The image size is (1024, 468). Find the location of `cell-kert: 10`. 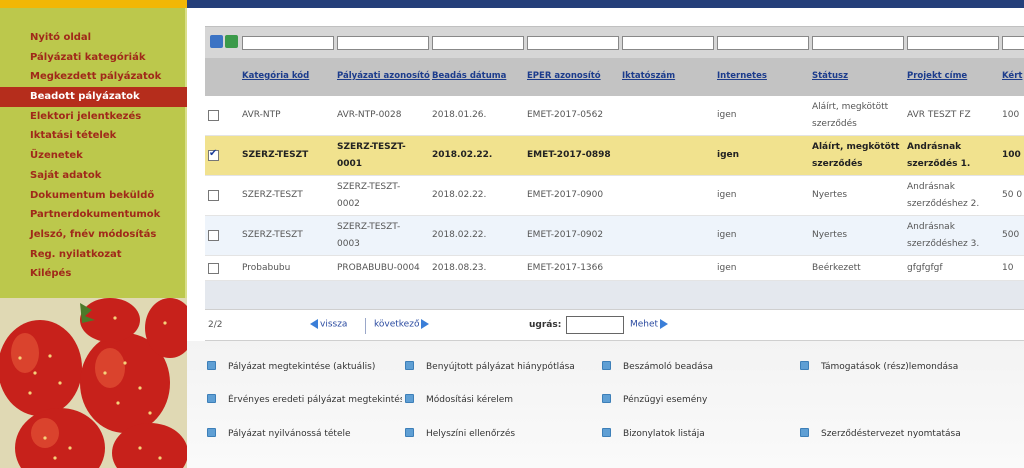

cell-kert: 10 is located at coordinates (1008, 268).